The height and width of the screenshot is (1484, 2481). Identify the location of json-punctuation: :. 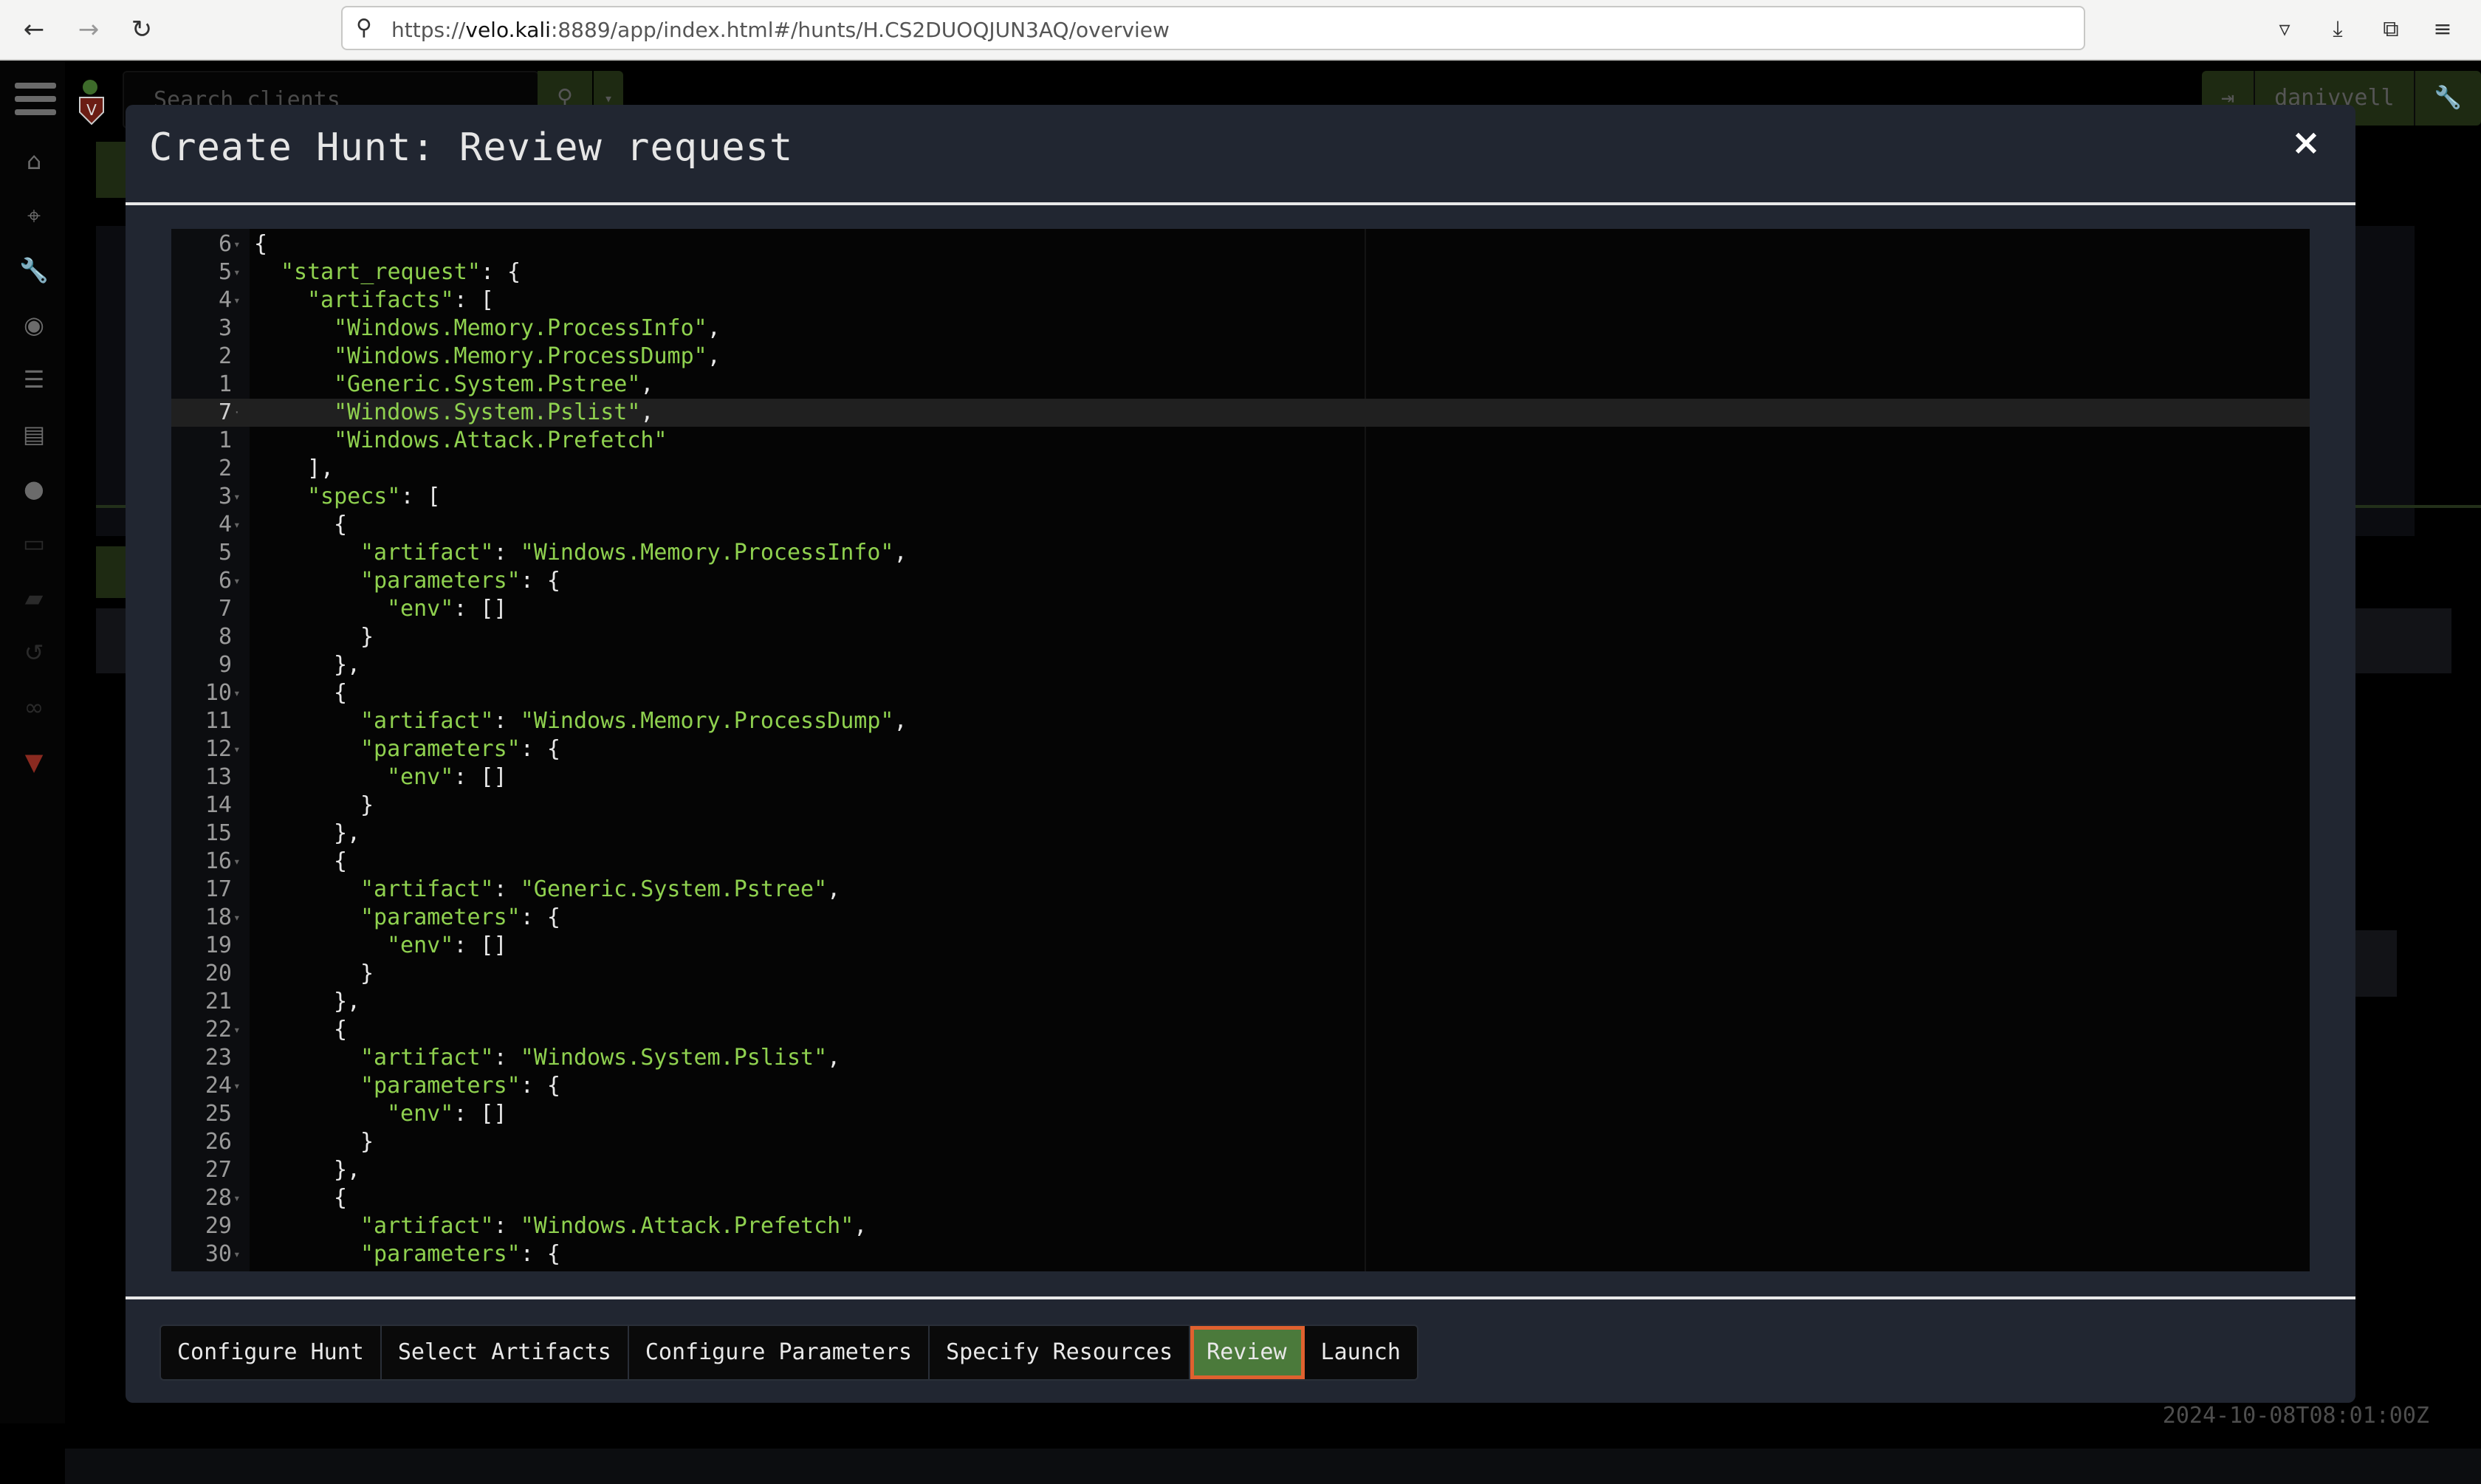
(507, 553).